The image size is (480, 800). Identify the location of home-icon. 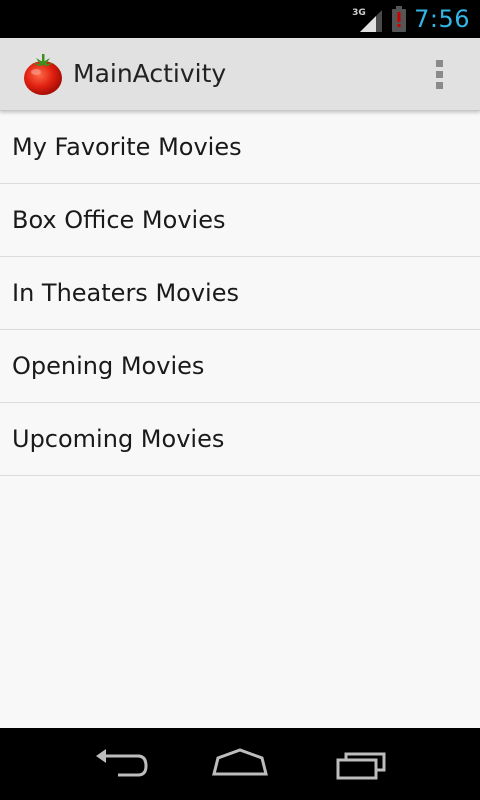
(240, 764).